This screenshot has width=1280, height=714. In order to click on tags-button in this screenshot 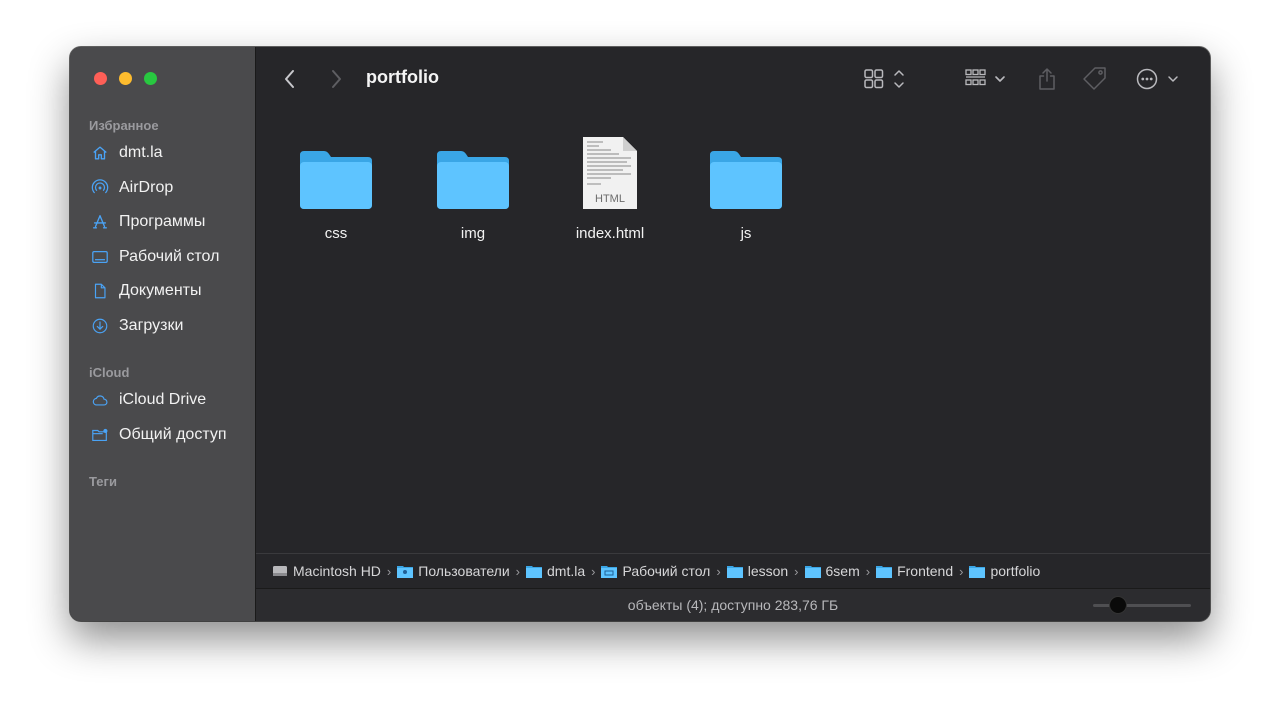, I will do `click(1095, 79)`.